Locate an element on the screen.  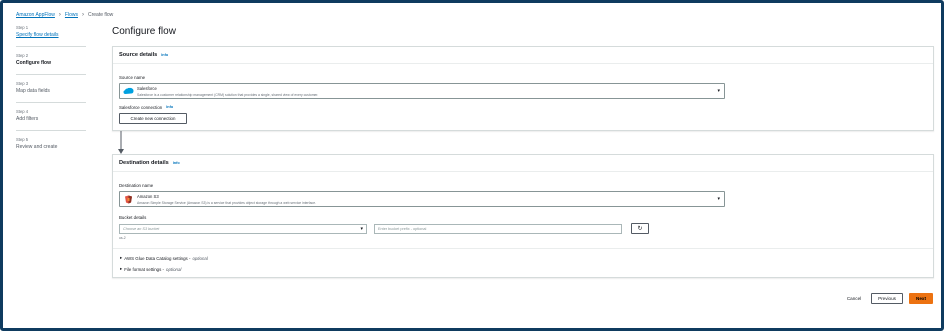
page-title: Configure flow is located at coordinates (144, 31).